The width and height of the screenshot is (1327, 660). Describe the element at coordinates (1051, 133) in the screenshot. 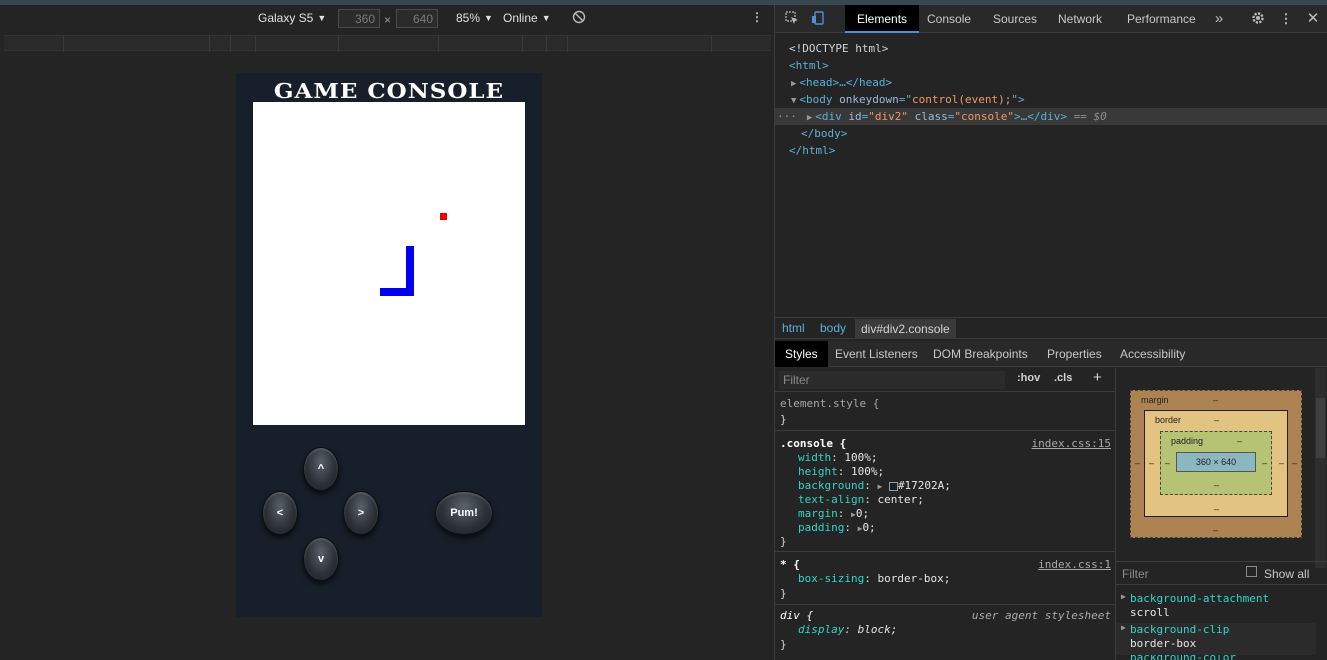

I see `dom-body-close: </body>` at that location.